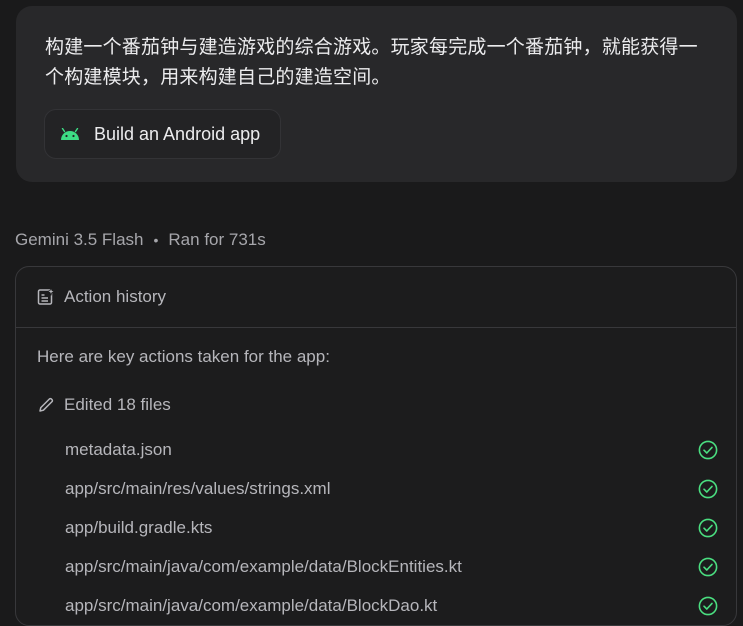  Describe the element at coordinates (70, 134) in the screenshot. I see `android-icon` at that location.